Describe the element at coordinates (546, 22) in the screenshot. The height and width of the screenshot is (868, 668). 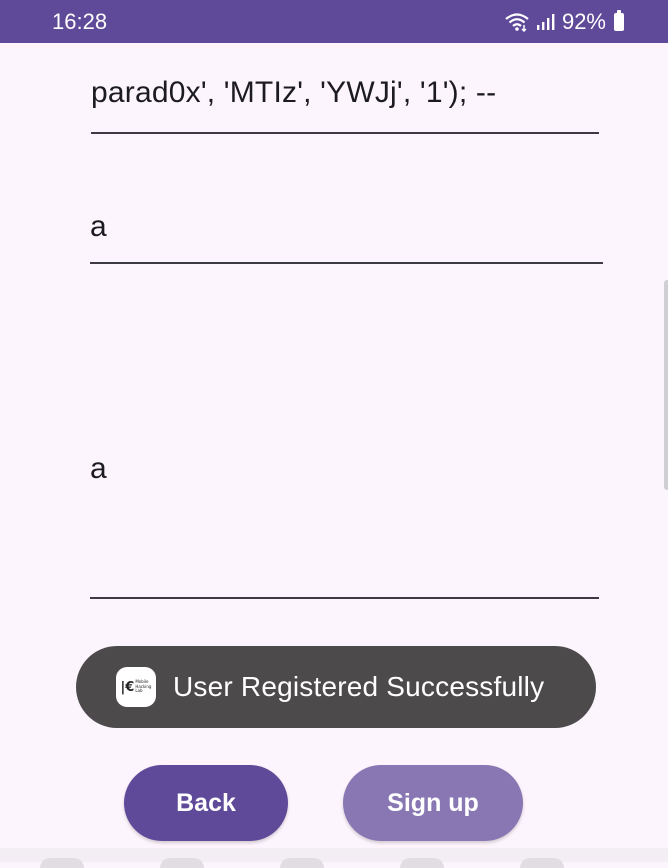
I see `signal-icon` at that location.